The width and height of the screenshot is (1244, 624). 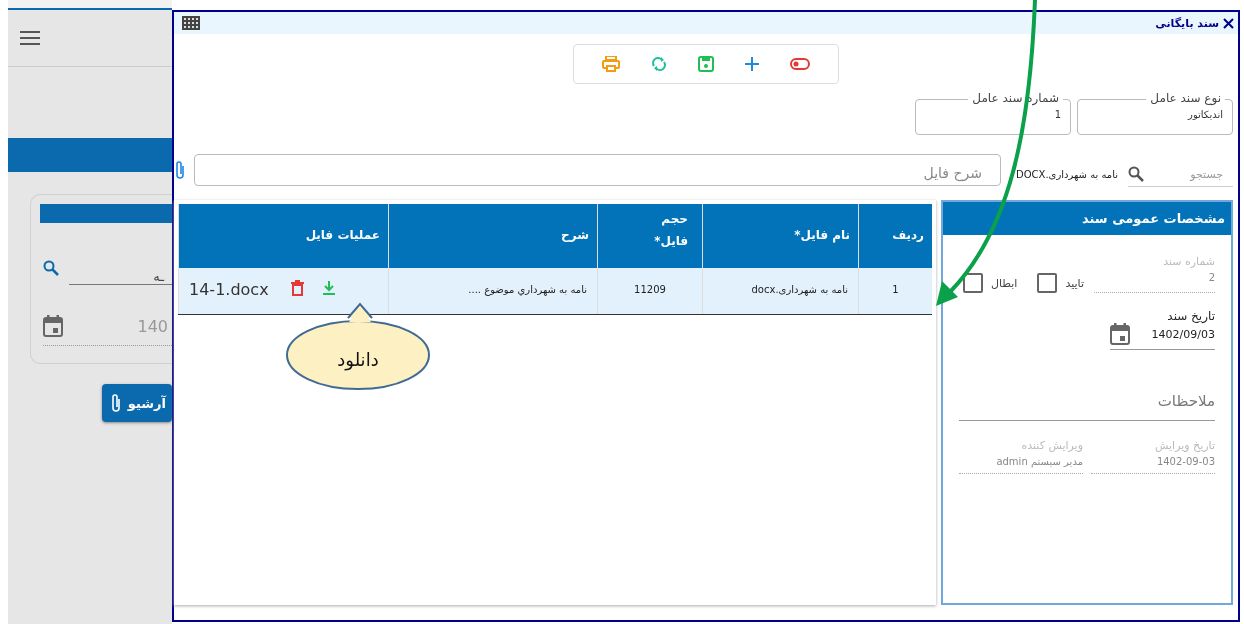 I want to click on menu-icon, so click(x=30, y=38).